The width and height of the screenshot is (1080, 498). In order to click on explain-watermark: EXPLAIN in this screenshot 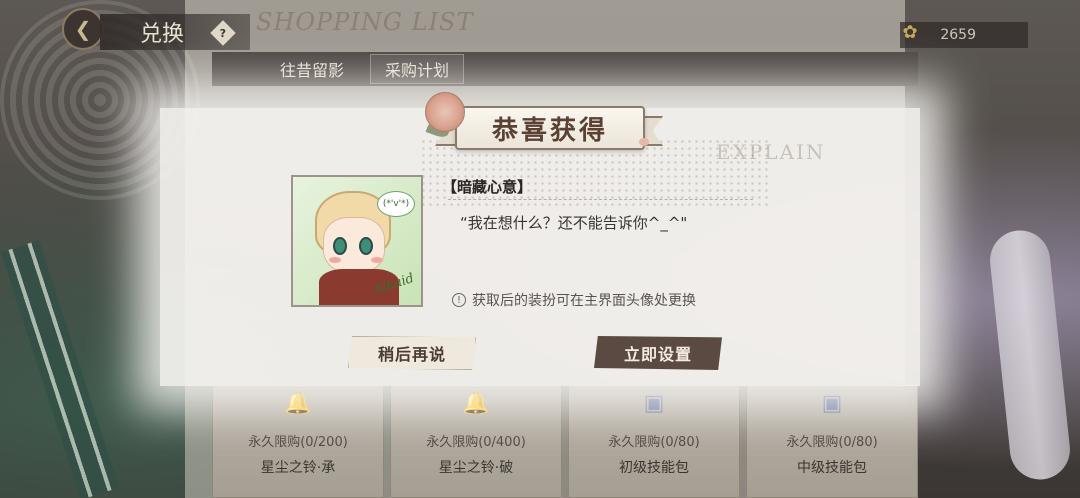, I will do `click(771, 152)`.